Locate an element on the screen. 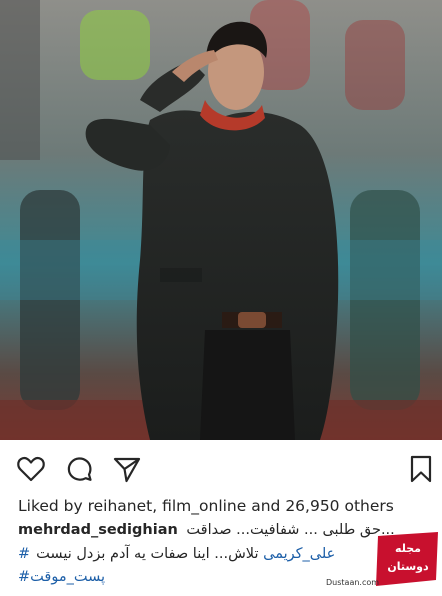  post-action-bar is located at coordinates (221, 468).